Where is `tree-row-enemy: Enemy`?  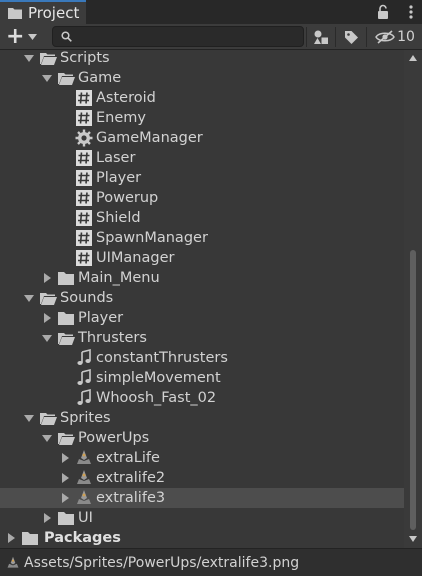 tree-row-enemy: Enemy is located at coordinates (202, 118).